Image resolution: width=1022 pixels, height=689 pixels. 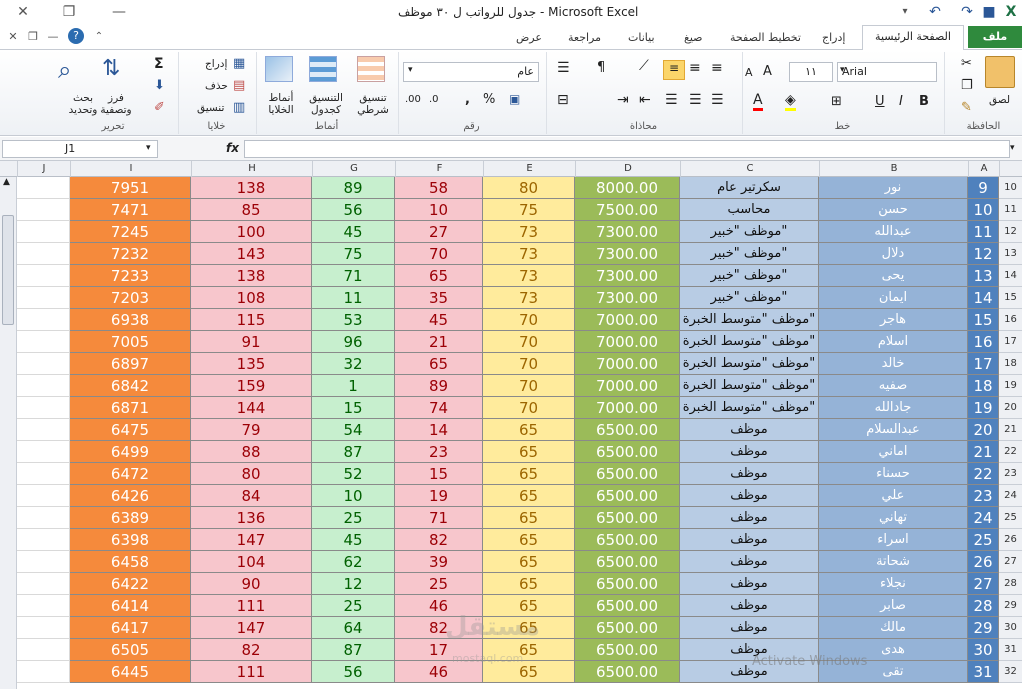 What do you see at coordinates (130, 672) in the screenshot?
I see `cell-I: 6445` at bounding box center [130, 672].